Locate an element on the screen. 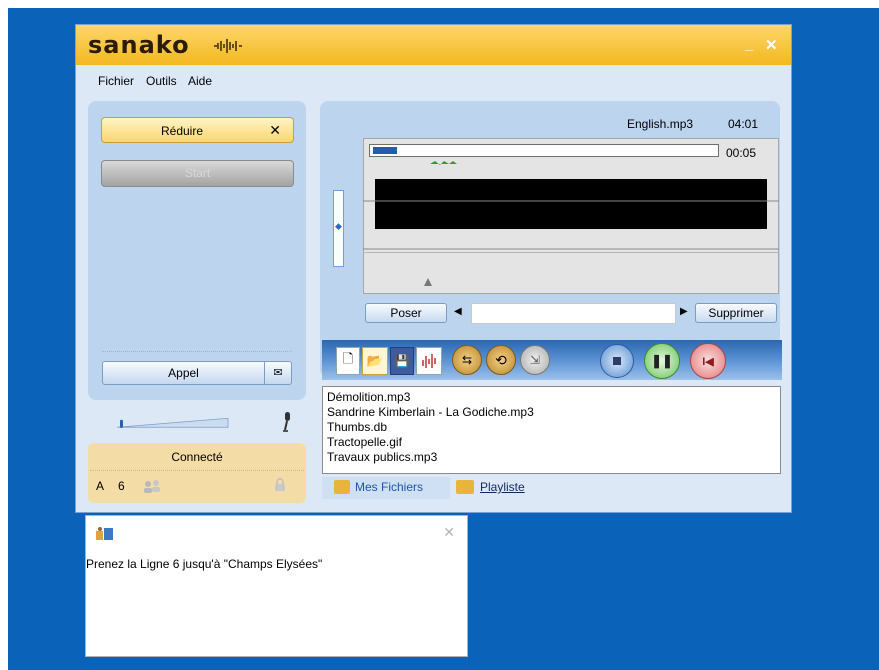 This screenshot has width=879, height=670. list-item: Travaux publics.mp3 is located at coordinates (382, 457).